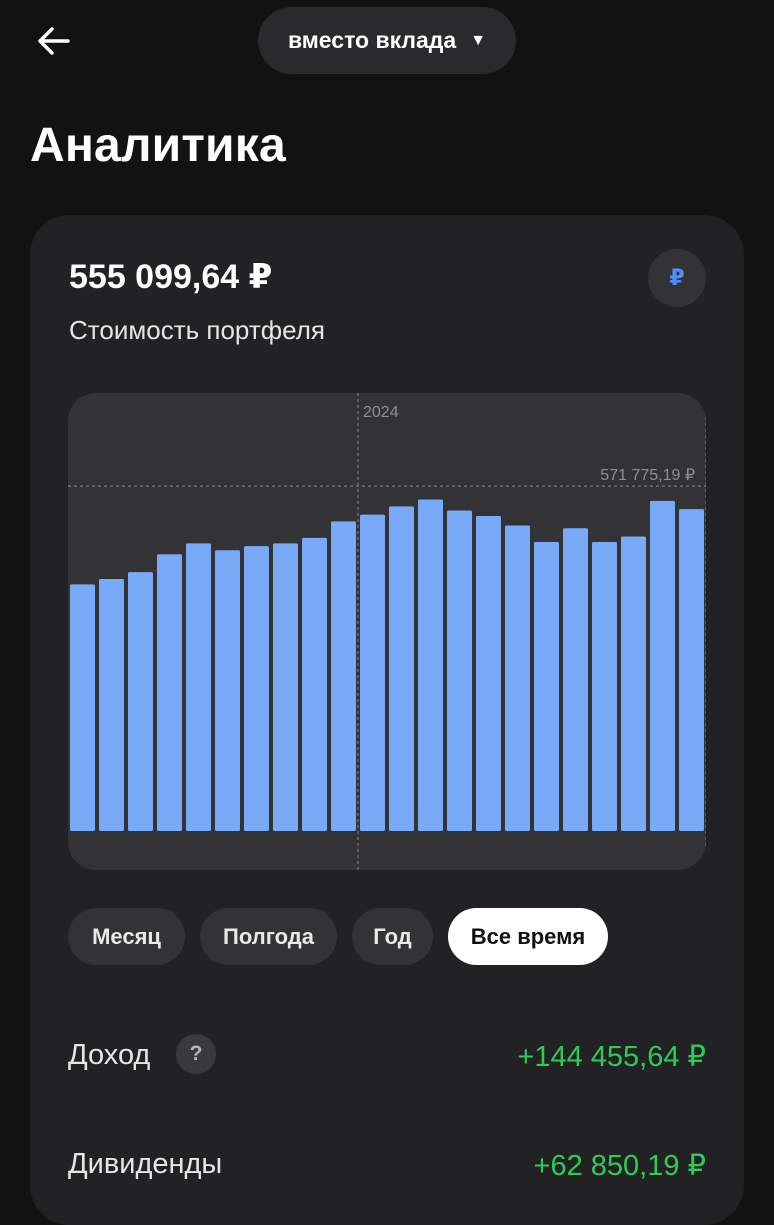 The image size is (774, 1225). Describe the element at coordinates (619, 1166) in the screenshot. I see `dividends-value: +62 850,19 ₽` at that location.